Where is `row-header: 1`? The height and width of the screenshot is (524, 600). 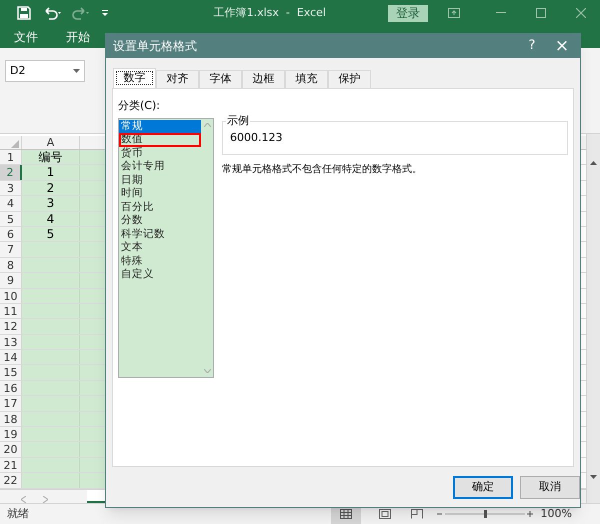 row-header: 1 is located at coordinates (11, 157).